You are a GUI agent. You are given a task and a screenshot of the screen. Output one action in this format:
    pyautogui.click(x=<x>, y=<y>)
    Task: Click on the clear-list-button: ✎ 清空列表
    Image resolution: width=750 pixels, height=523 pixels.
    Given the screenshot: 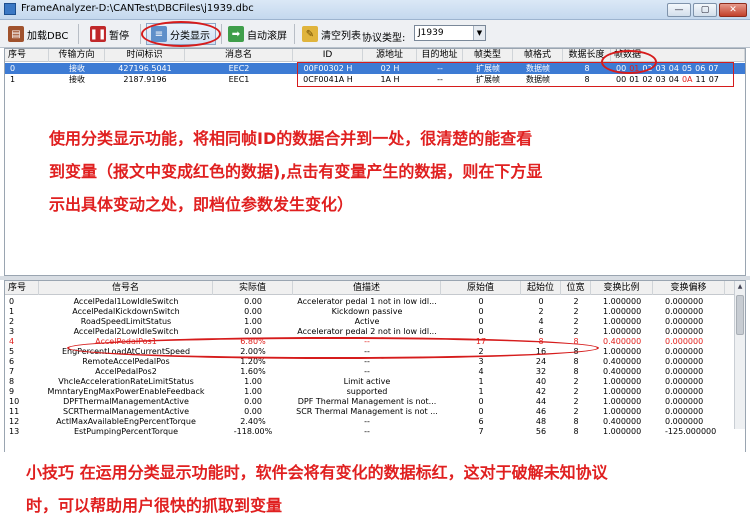 What is the action you would take?
    pyautogui.click(x=331, y=34)
    